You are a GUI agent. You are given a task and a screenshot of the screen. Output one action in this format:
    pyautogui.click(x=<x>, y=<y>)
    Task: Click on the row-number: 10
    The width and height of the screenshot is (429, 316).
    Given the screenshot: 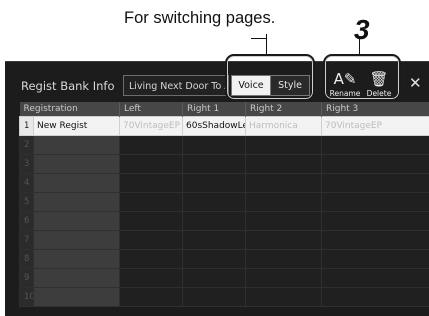 What is the action you would take?
    pyautogui.click(x=27, y=297)
    